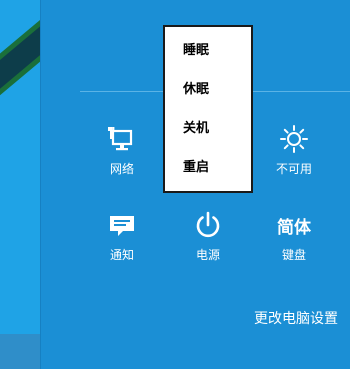 This screenshot has height=369, width=350. I want to click on brightness-tile: 不可用, so click(294, 148).